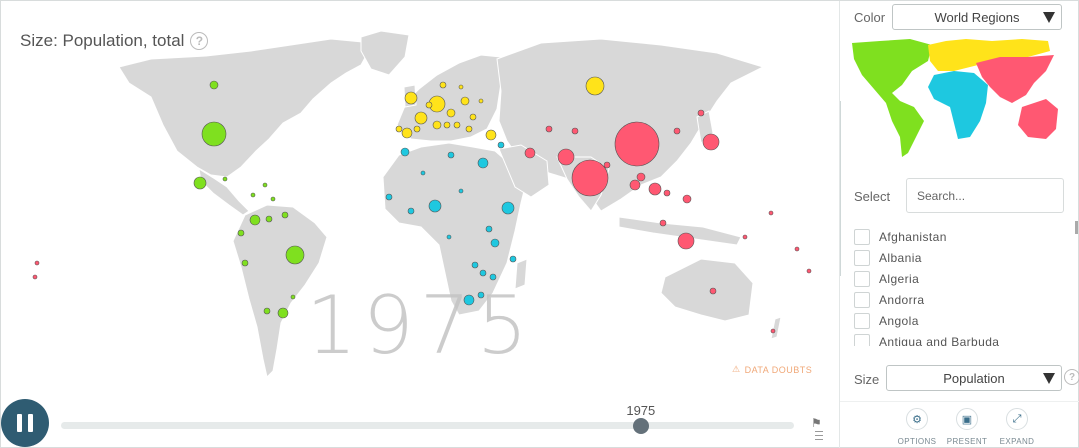  I want to click on region-minimap, so click(957, 98).